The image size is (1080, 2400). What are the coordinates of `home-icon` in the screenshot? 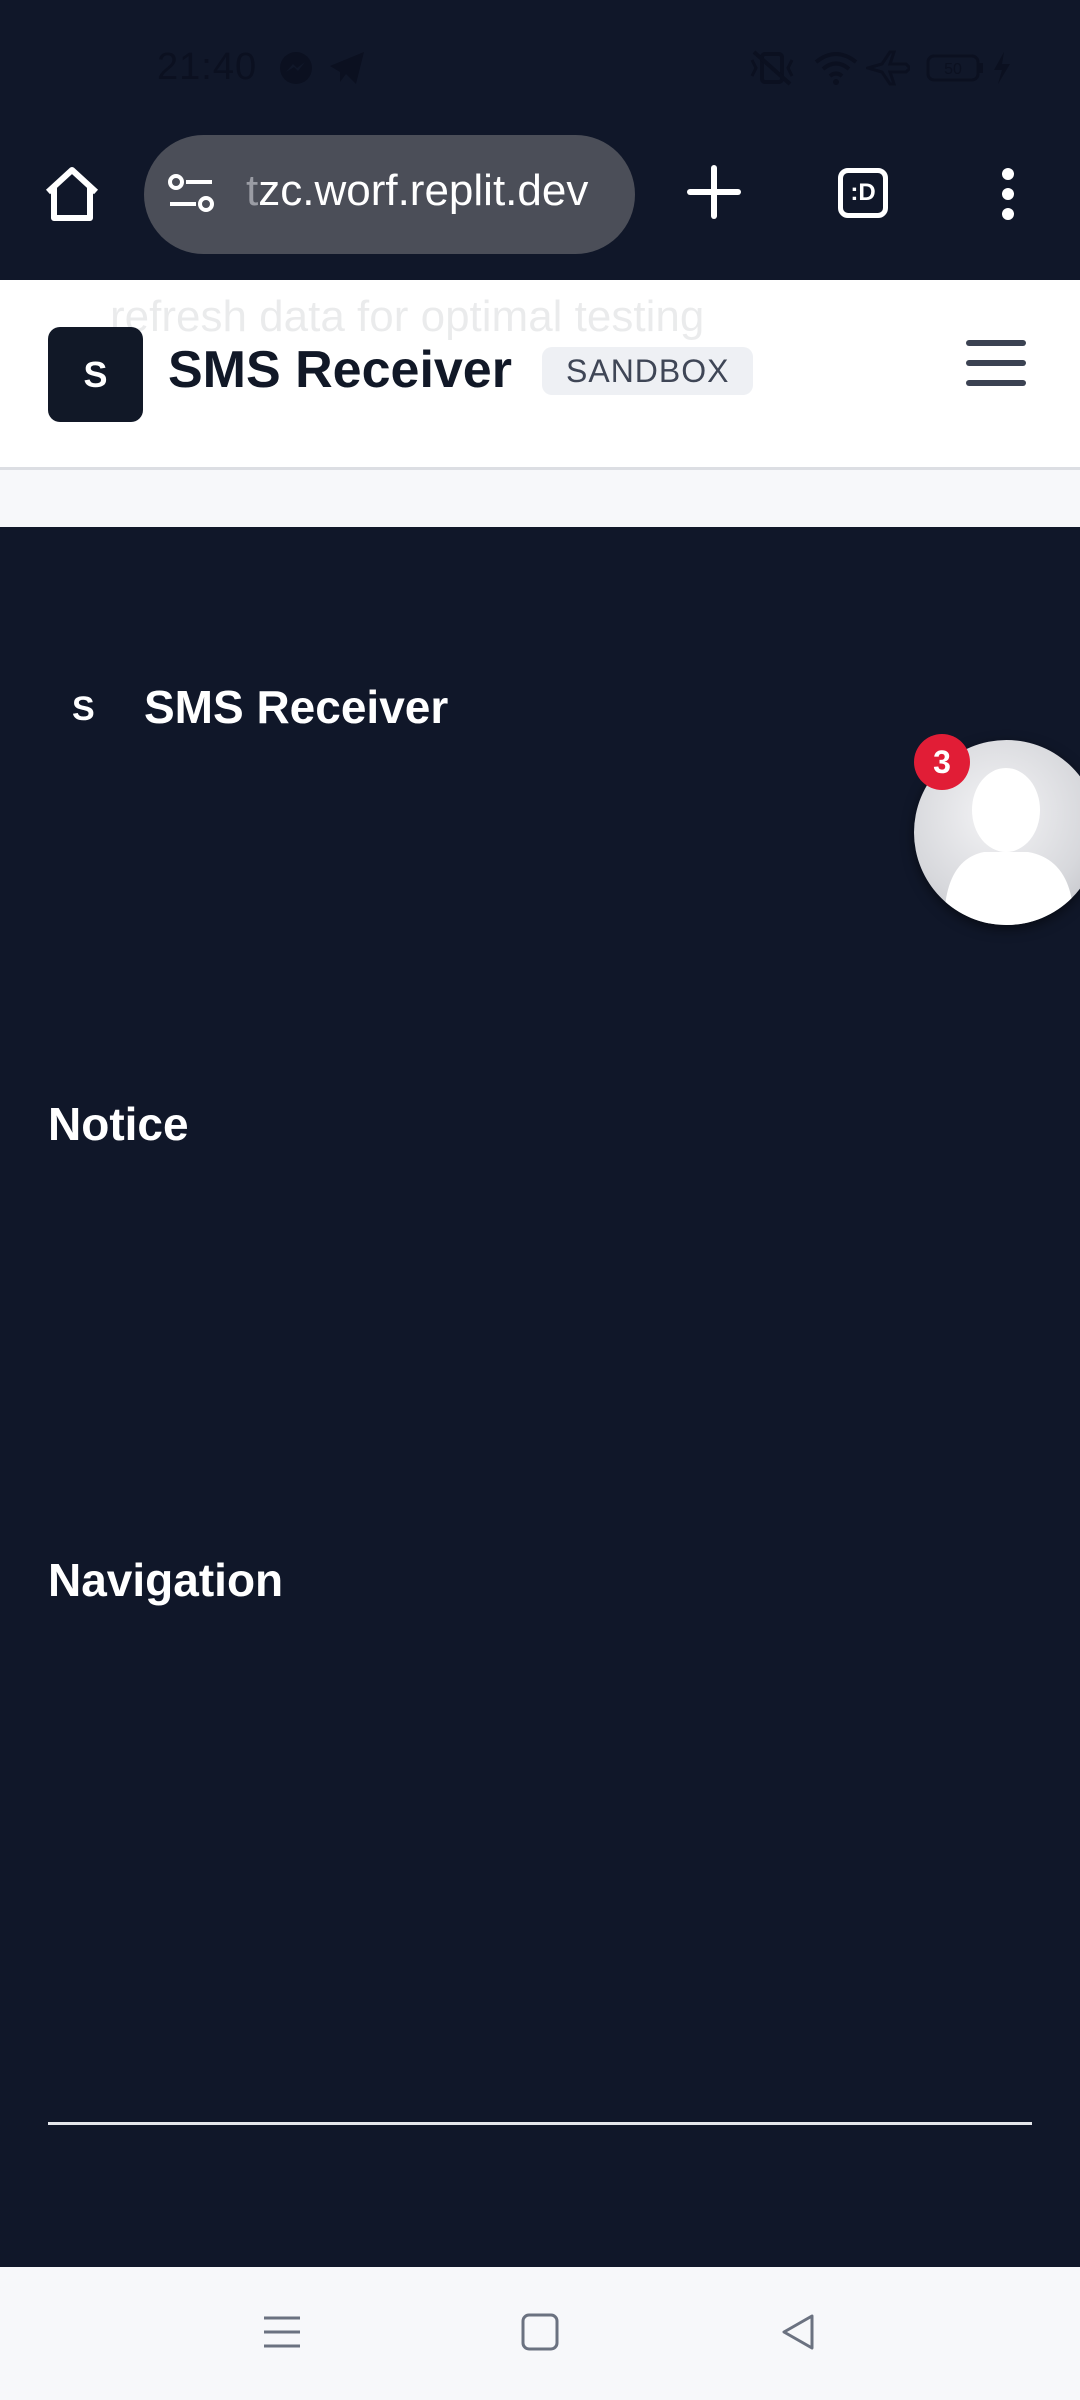 It's located at (72, 196).